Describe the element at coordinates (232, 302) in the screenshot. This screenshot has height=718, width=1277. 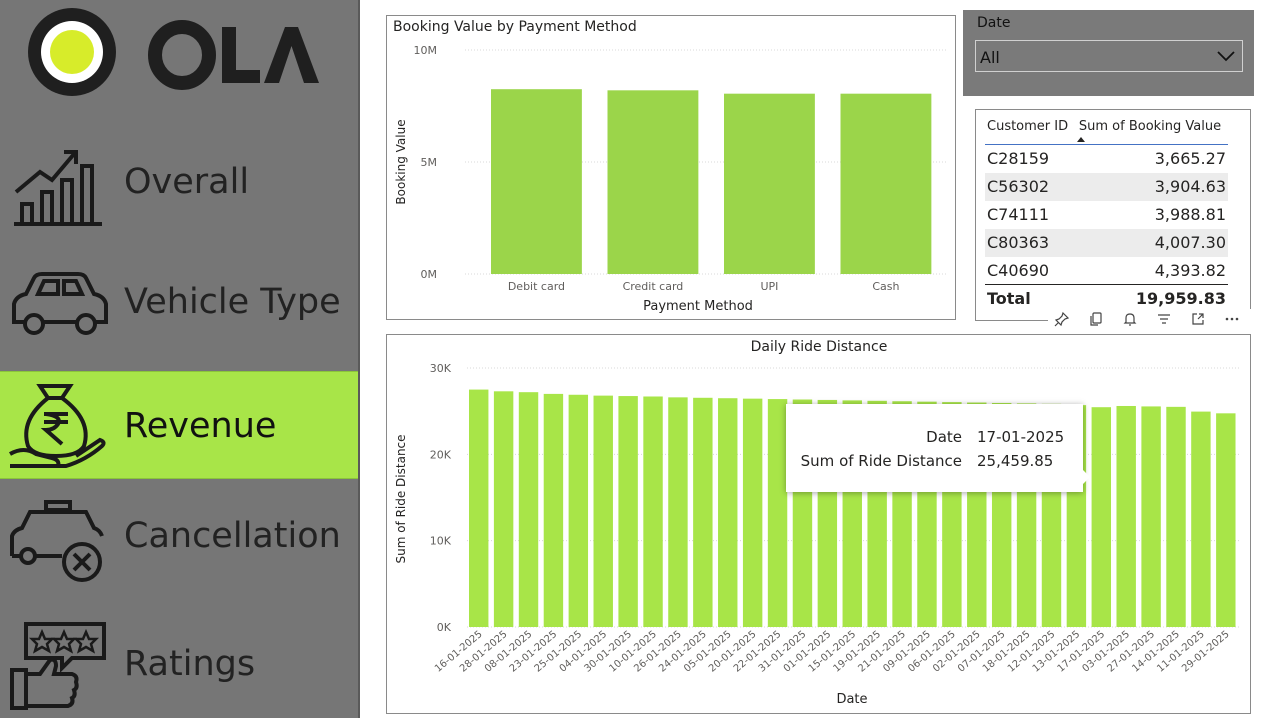
I see `nav-label: Vehicle Type` at that location.